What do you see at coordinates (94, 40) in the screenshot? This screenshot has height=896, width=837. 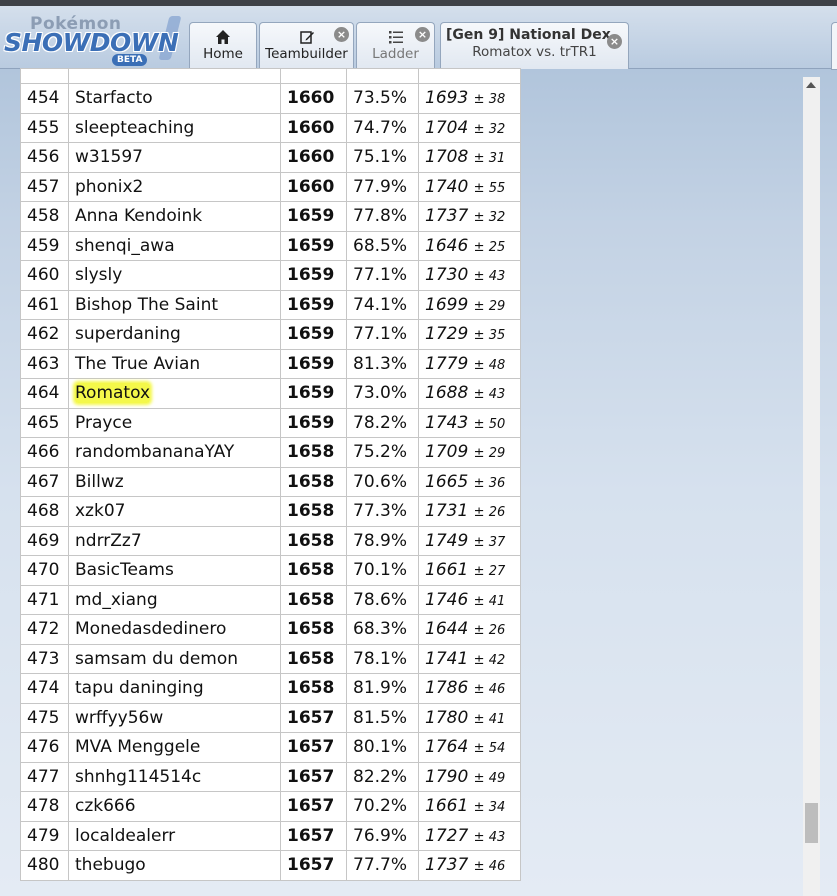 I see `showdown-logo: Pokémon SHOWDOWN BETA` at bounding box center [94, 40].